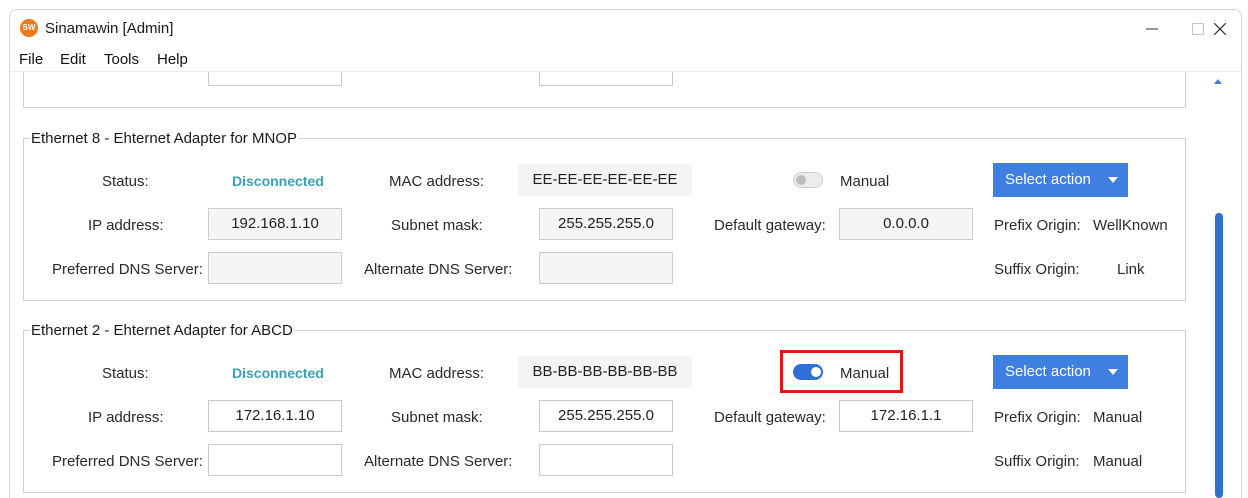 The image size is (1248, 498). What do you see at coordinates (164, 139) in the screenshot?
I see `adapter-legend: Ethernet 8 - Ehternet Adapter for MNOP` at bounding box center [164, 139].